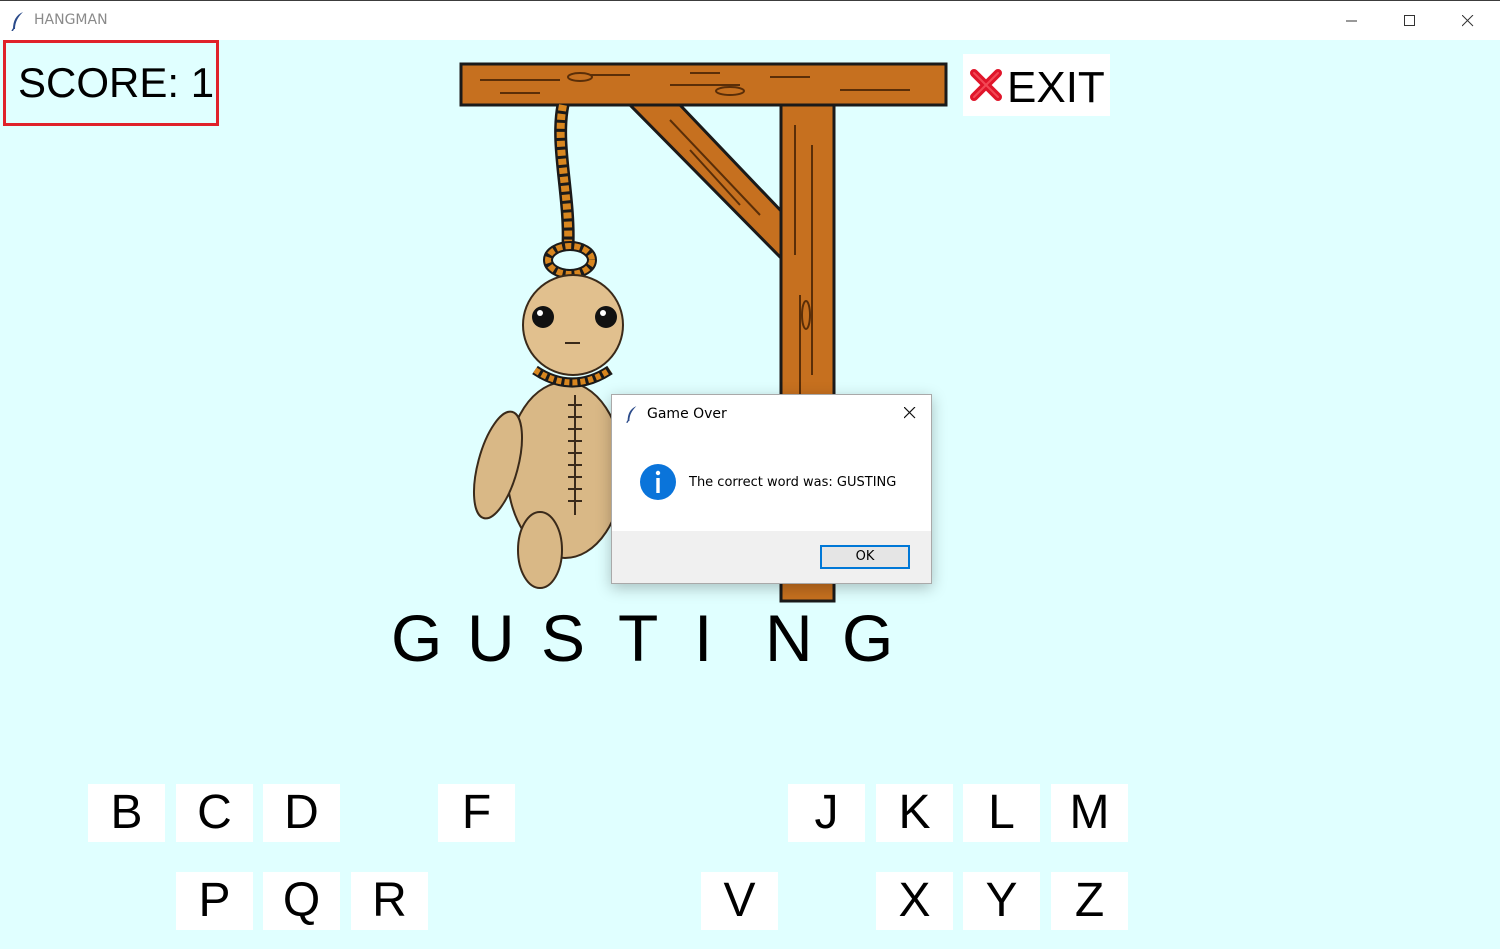  Describe the element at coordinates (1089, 901) in the screenshot. I see `letter-button-z: Z` at that location.